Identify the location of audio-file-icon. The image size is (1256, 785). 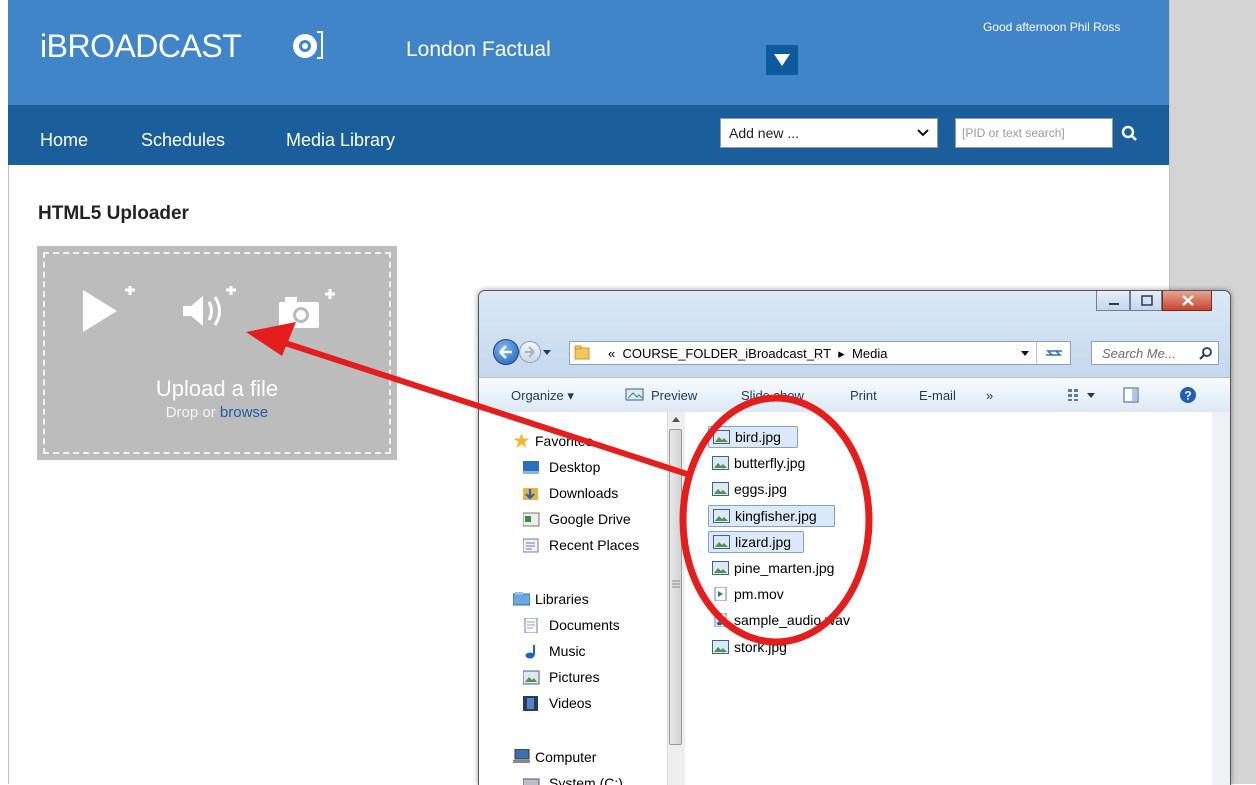
(720, 620).